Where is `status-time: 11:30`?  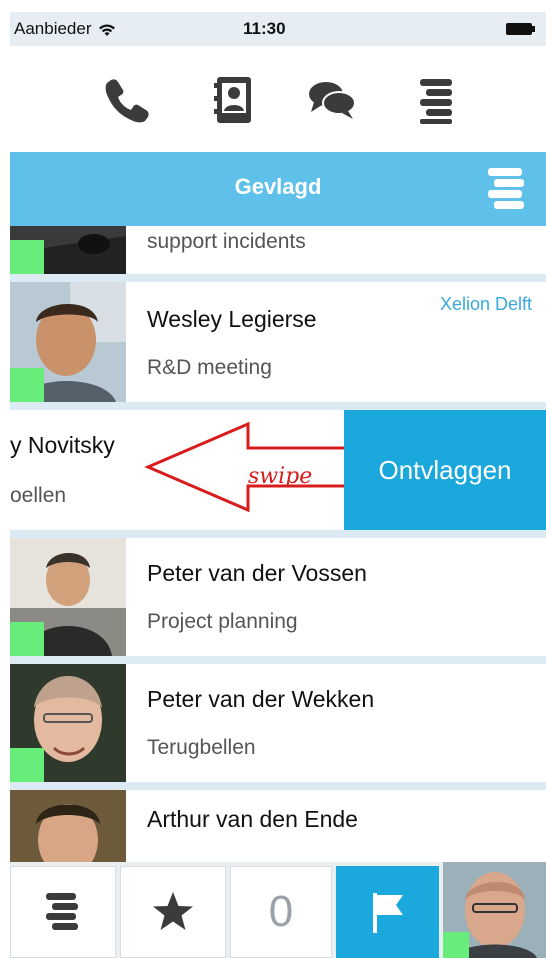 status-time: 11:30 is located at coordinates (264, 28).